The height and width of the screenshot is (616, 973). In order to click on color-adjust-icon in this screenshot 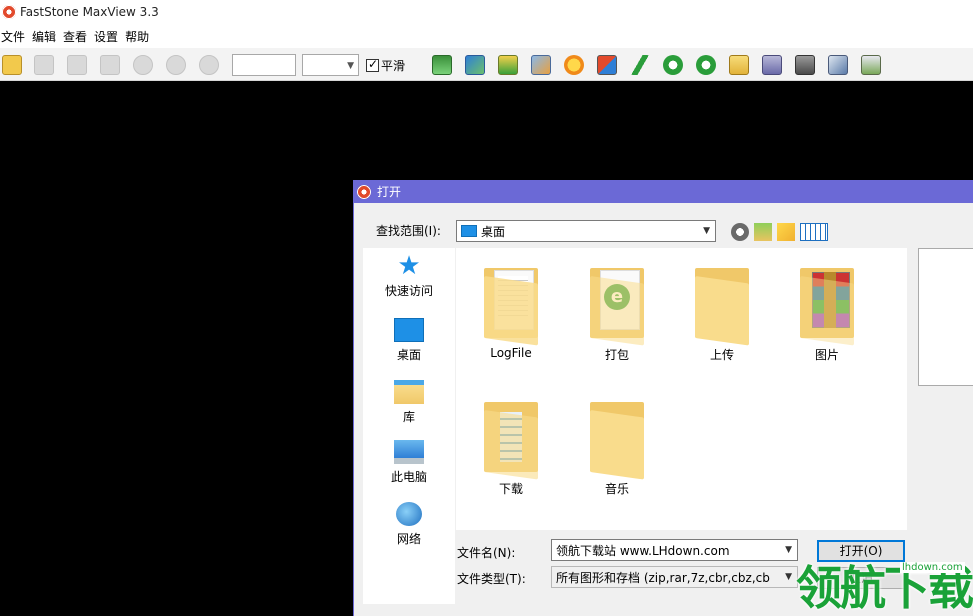, I will do `click(541, 65)`.